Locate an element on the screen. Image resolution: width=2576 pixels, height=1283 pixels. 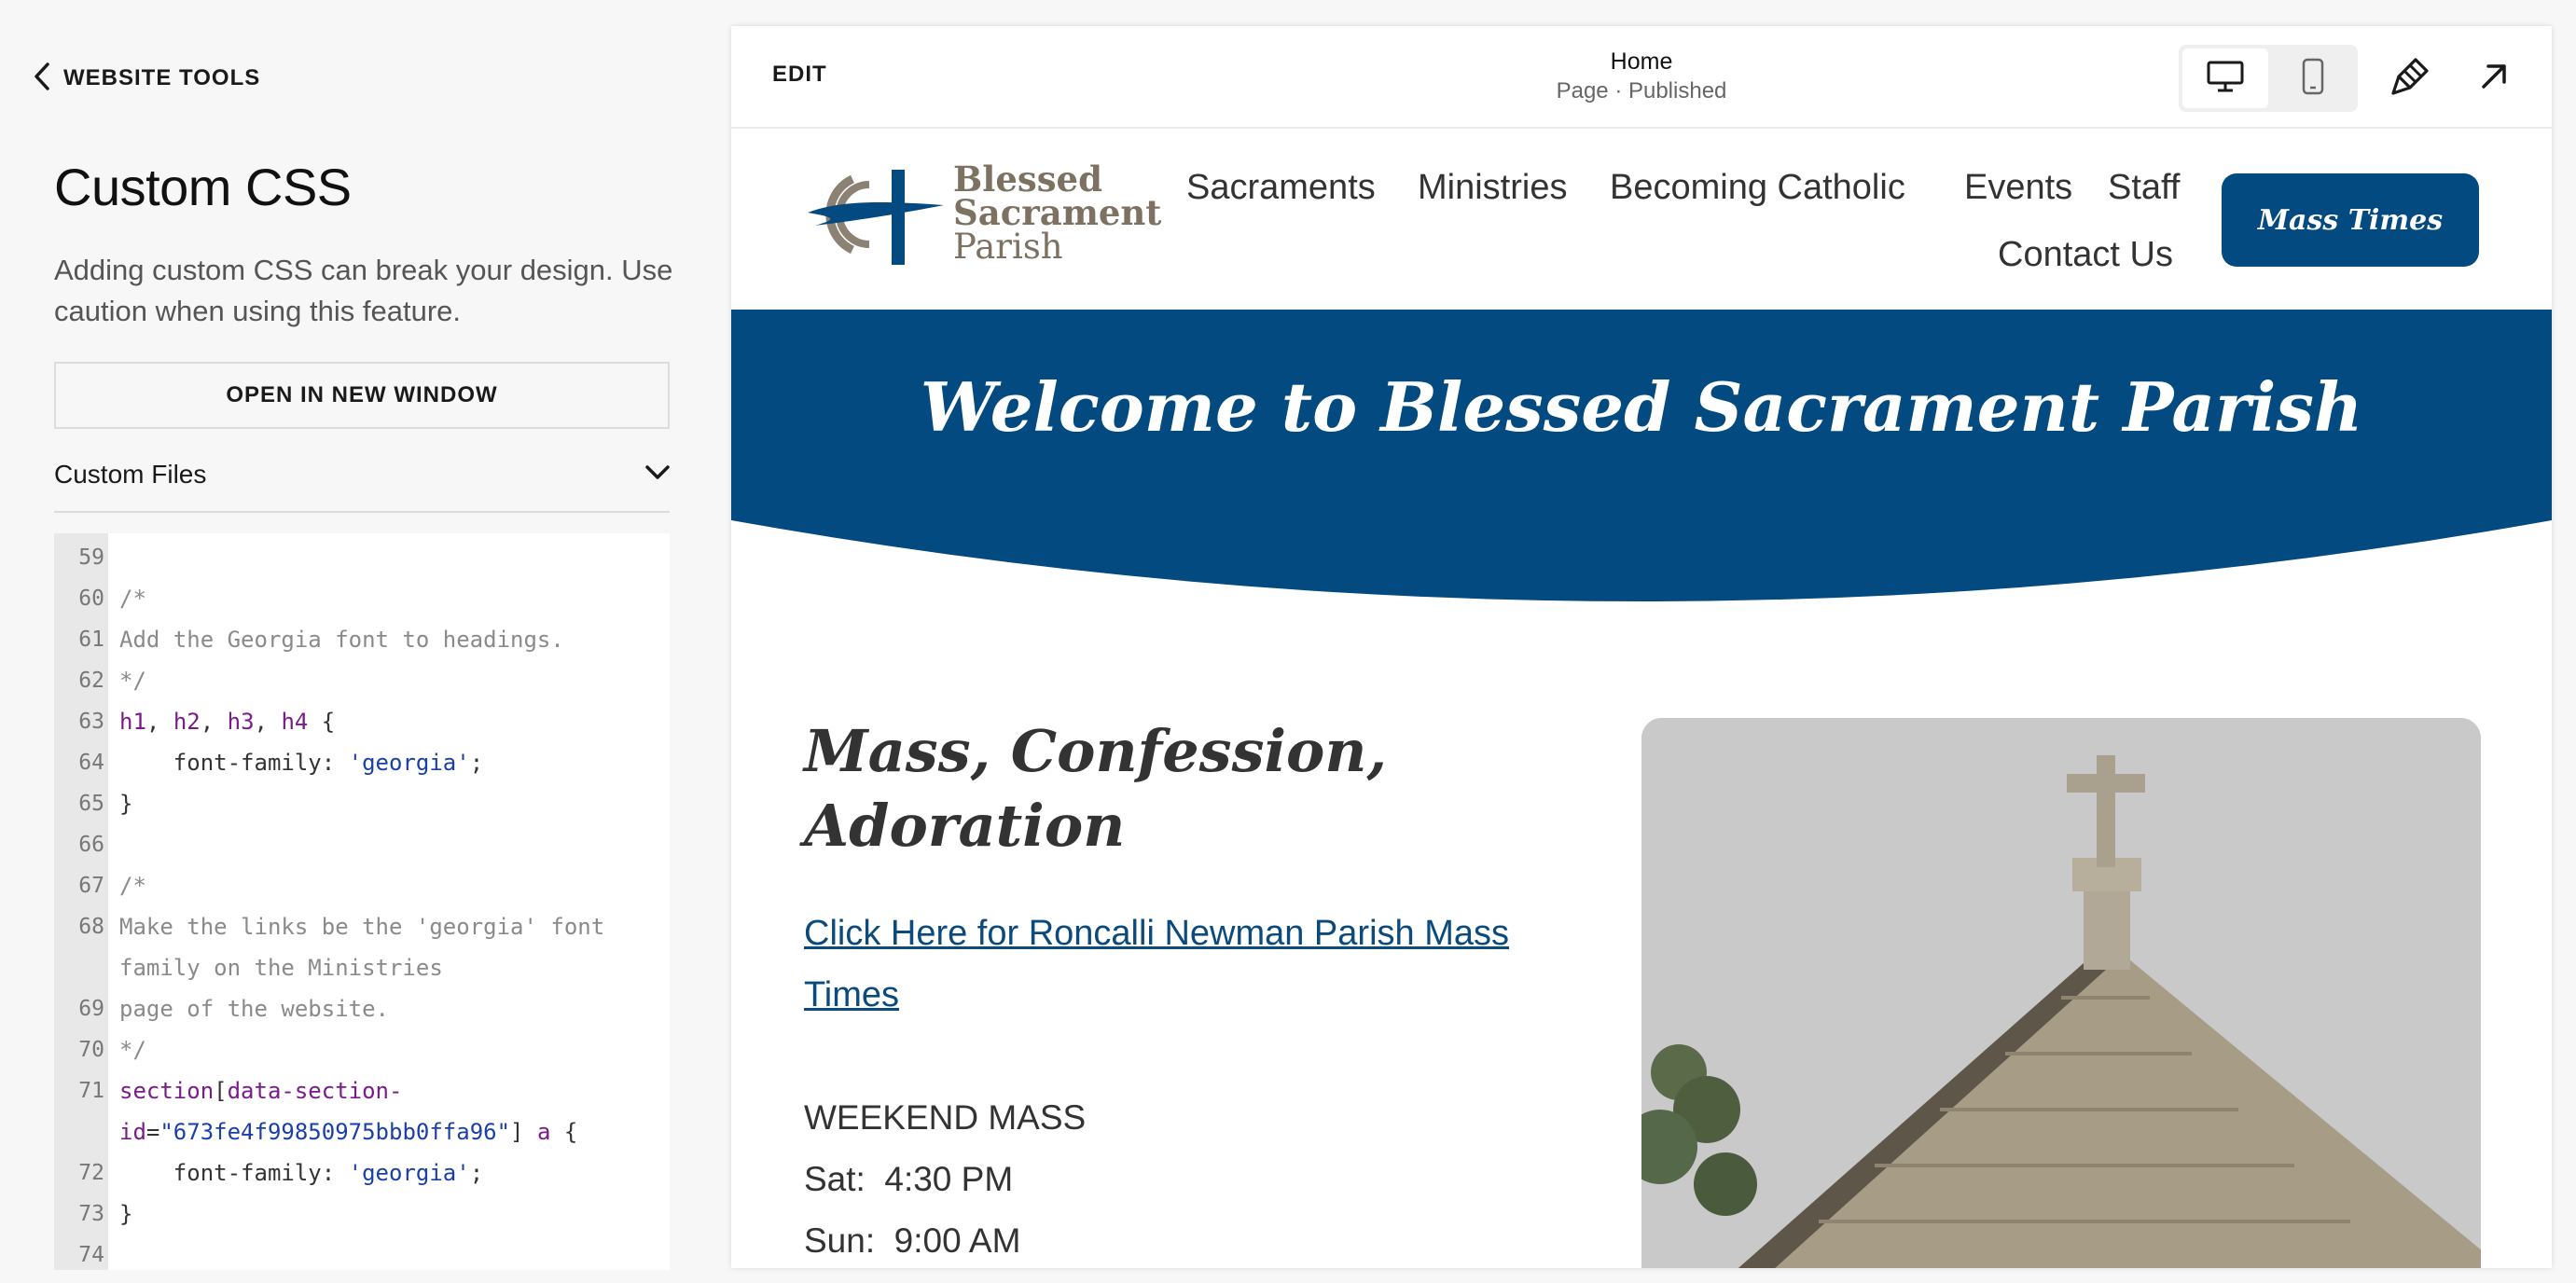
code-line: 64 font-family: 'georgia'; is located at coordinates (362, 763).